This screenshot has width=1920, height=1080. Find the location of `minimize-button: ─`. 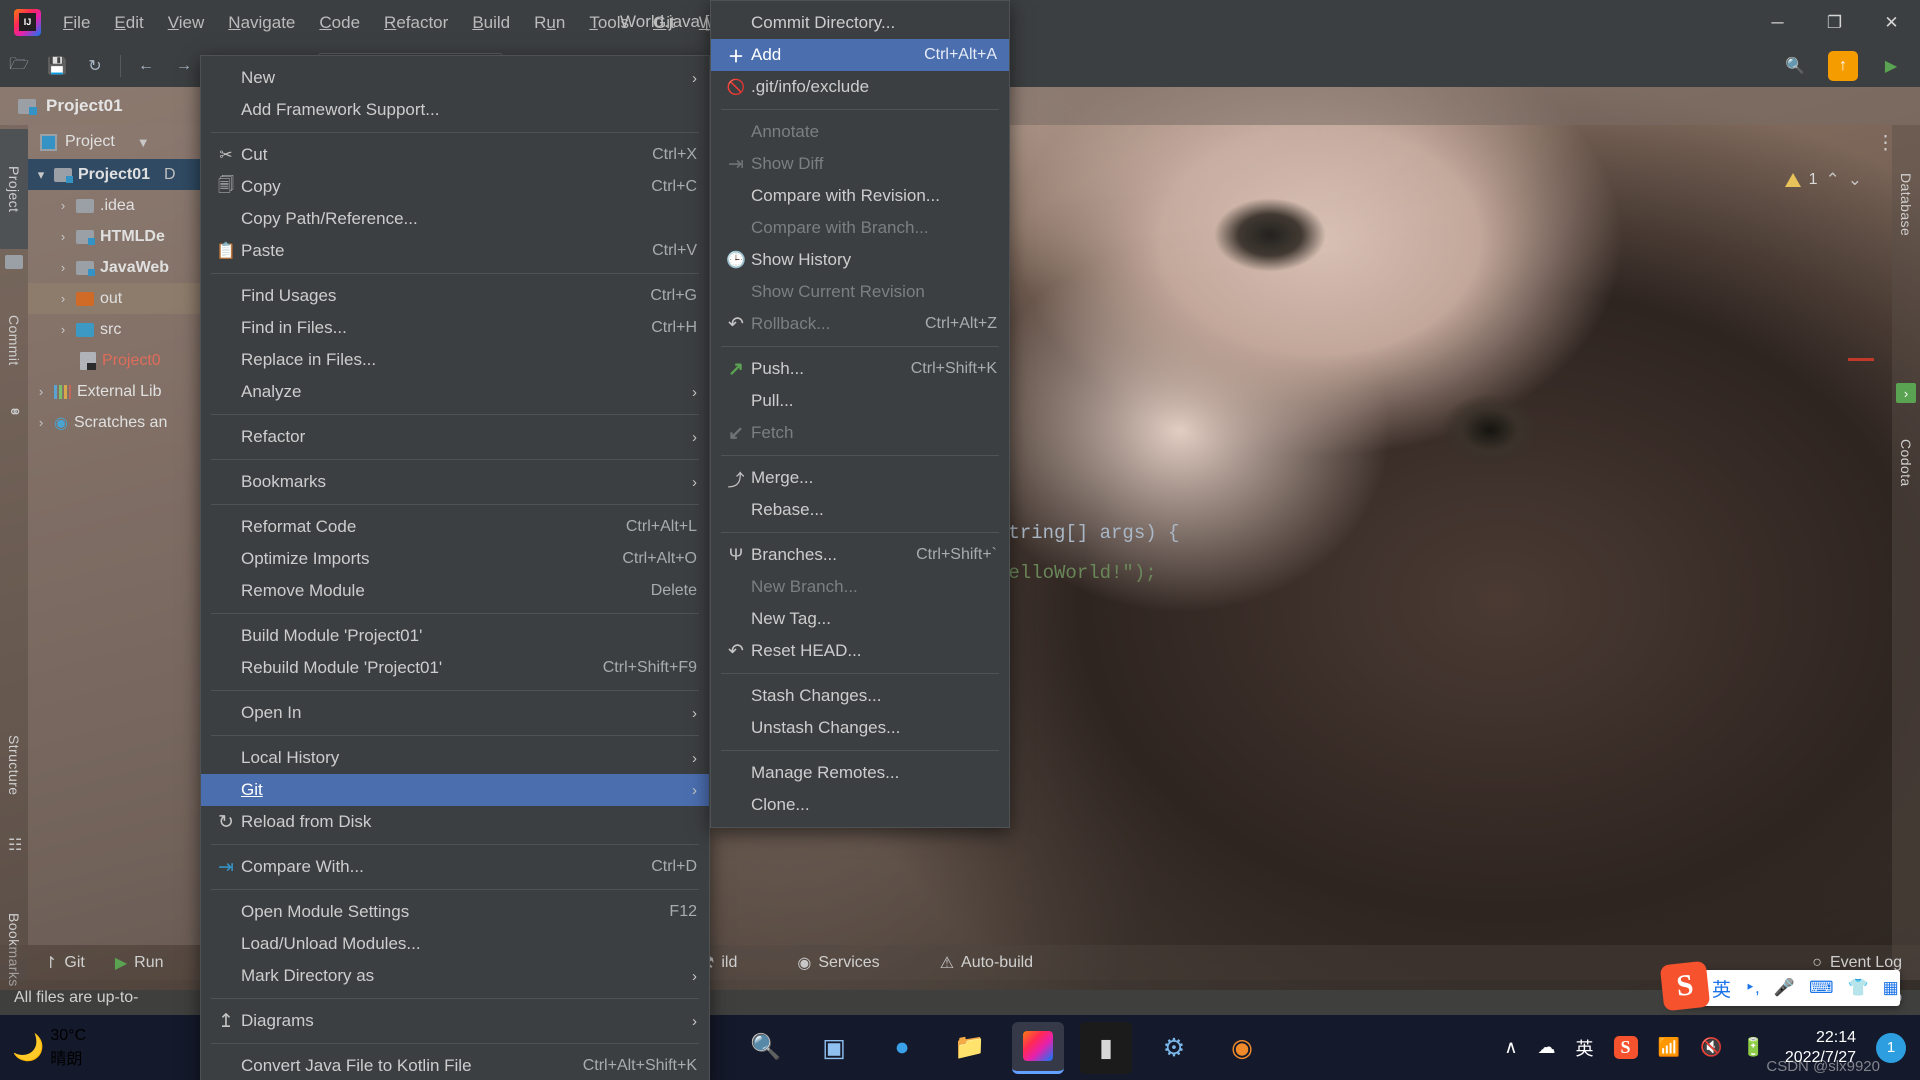

minimize-button: ─ is located at coordinates (1777, 22).